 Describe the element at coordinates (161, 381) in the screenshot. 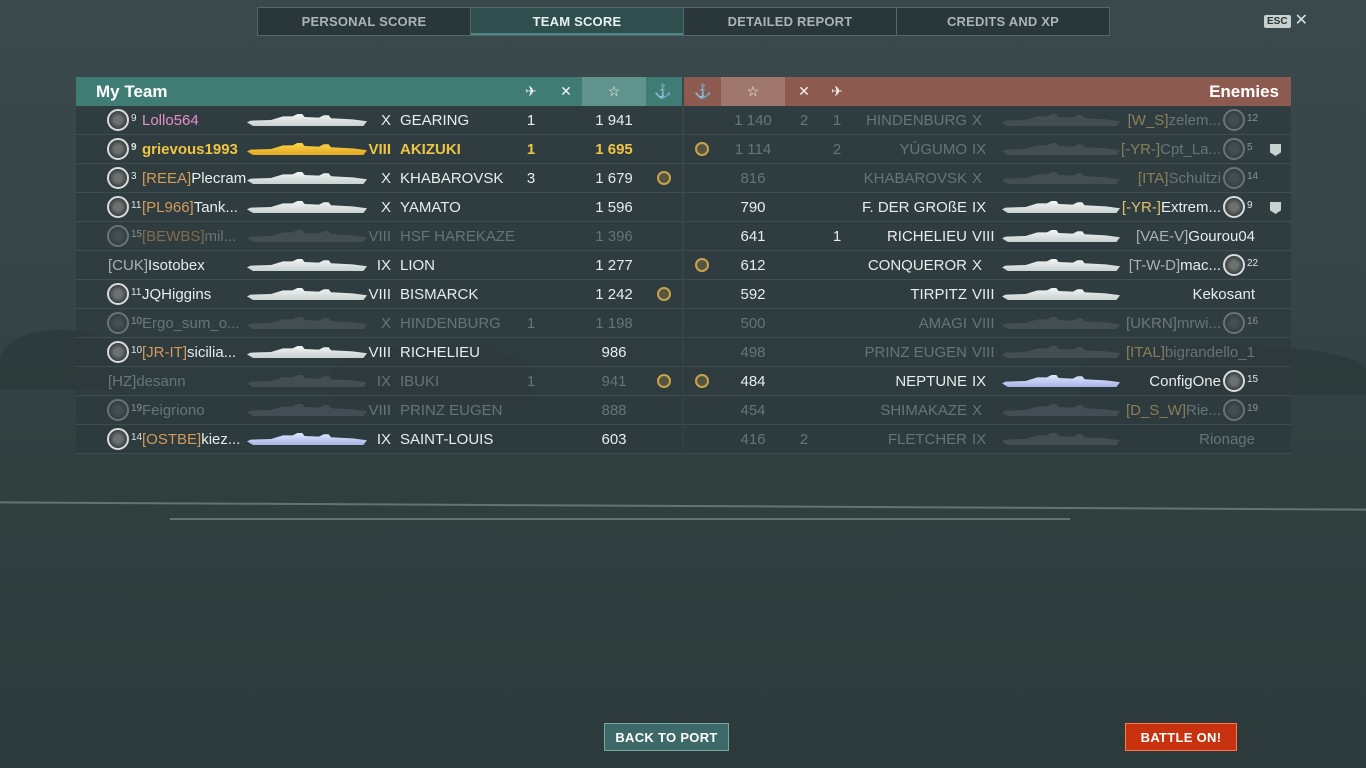

I see `player-name: desann` at that location.